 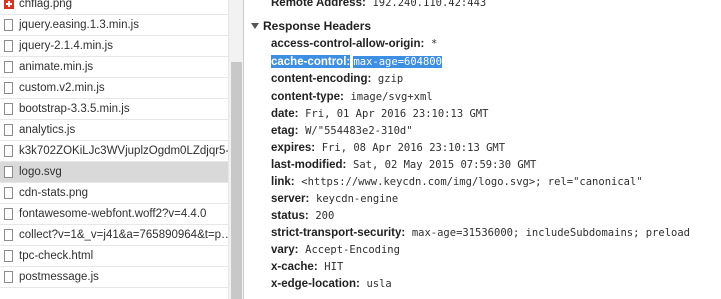 I want to click on file-name: fontawesome-webfont.woff2?v=4.4.0, so click(x=113, y=214).